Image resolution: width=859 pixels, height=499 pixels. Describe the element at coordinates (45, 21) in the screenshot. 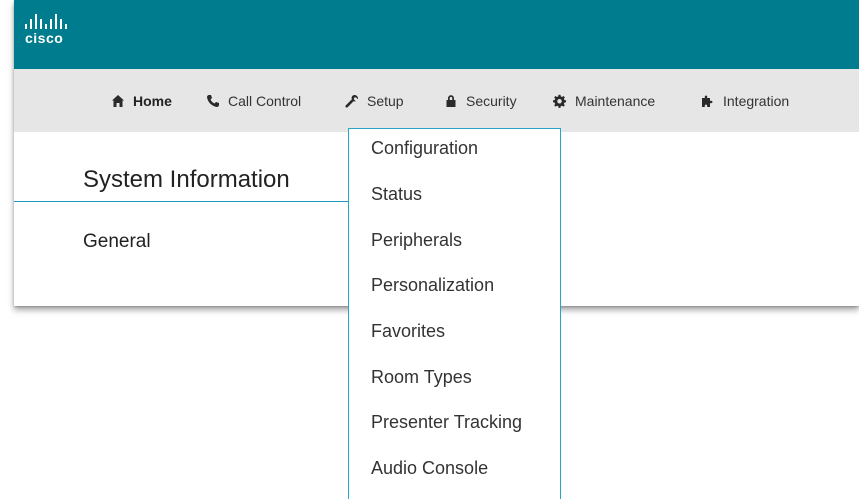

I see `cisco-logo-bars` at that location.